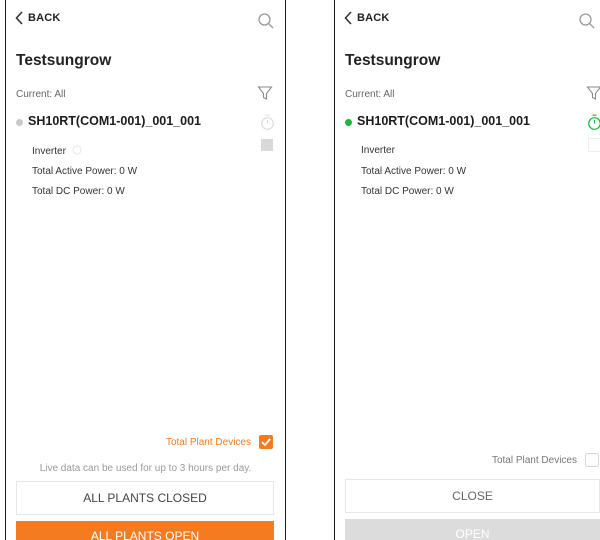 This screenshot has height=540, width=600. What do you see at coordinates (145, 530) in the screenshot?
I see `all-plants-open-button: ALL PLANTS OPEN` at bounding box center [145, 530].